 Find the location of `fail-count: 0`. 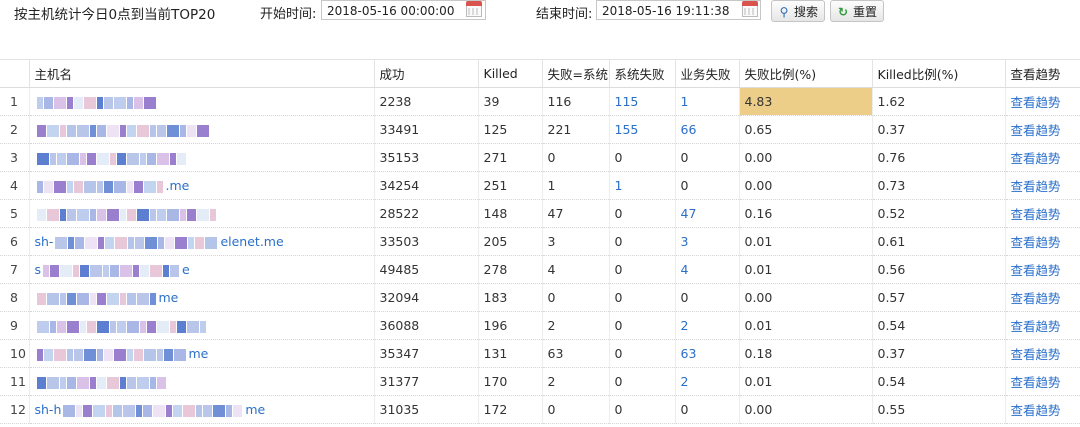

fail-count: 0 is located at coordinates (576, 409).